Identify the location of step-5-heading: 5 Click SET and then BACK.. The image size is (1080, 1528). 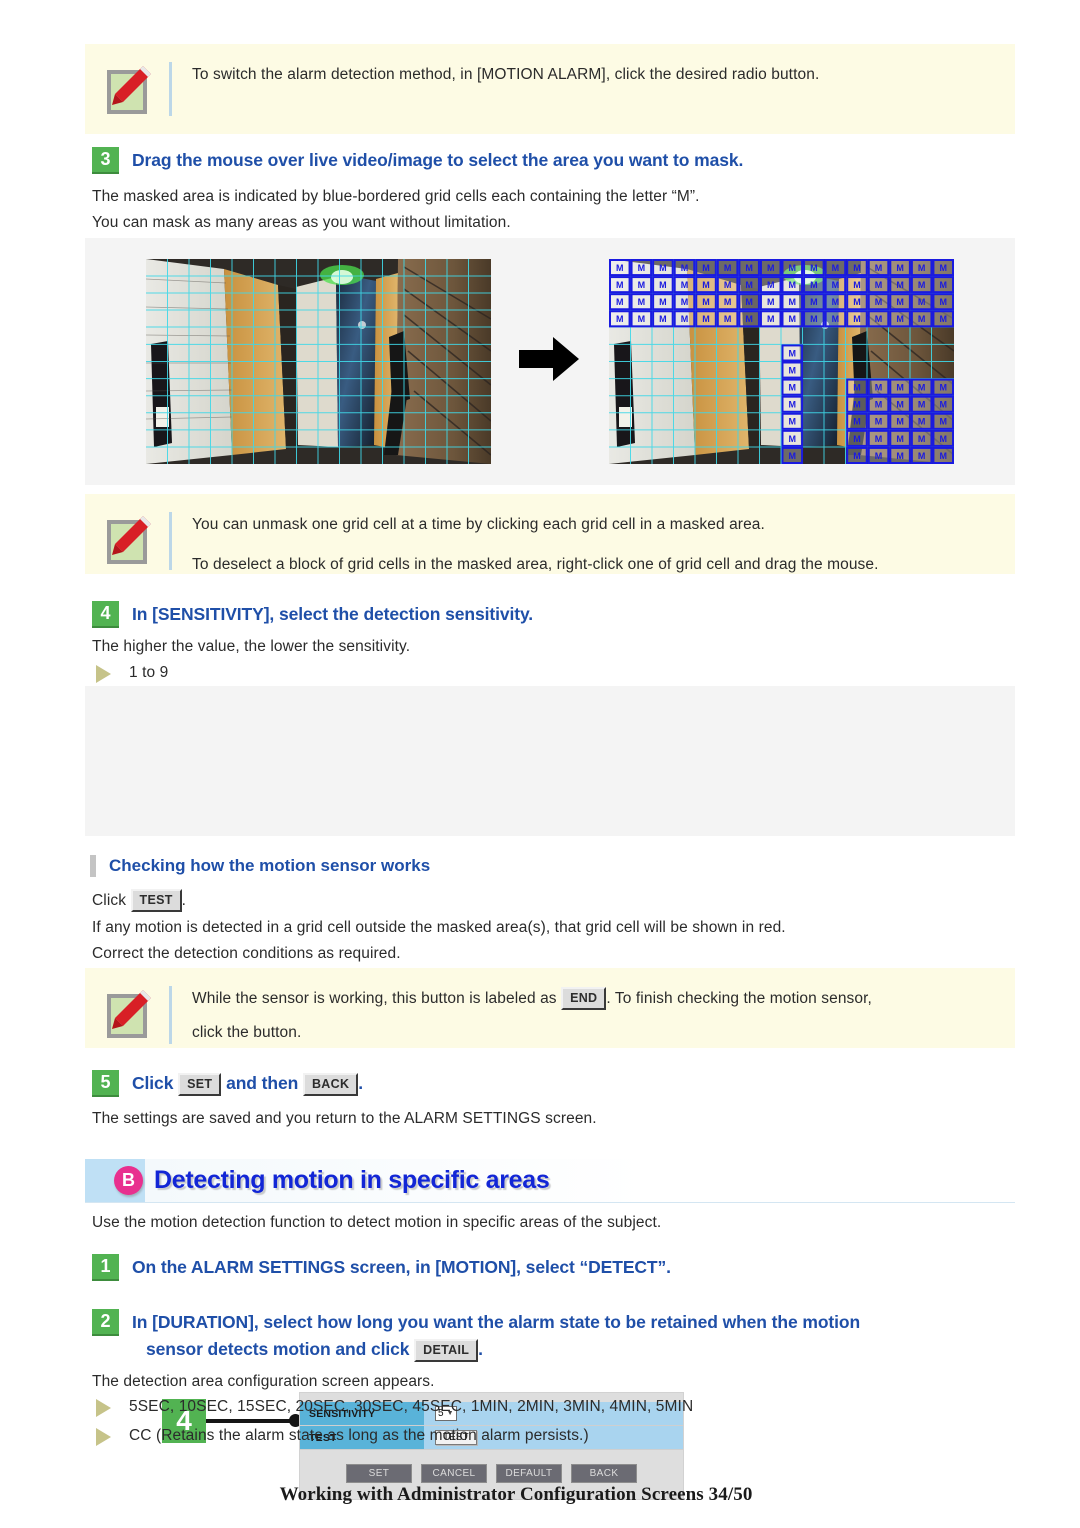
(542, 1083).